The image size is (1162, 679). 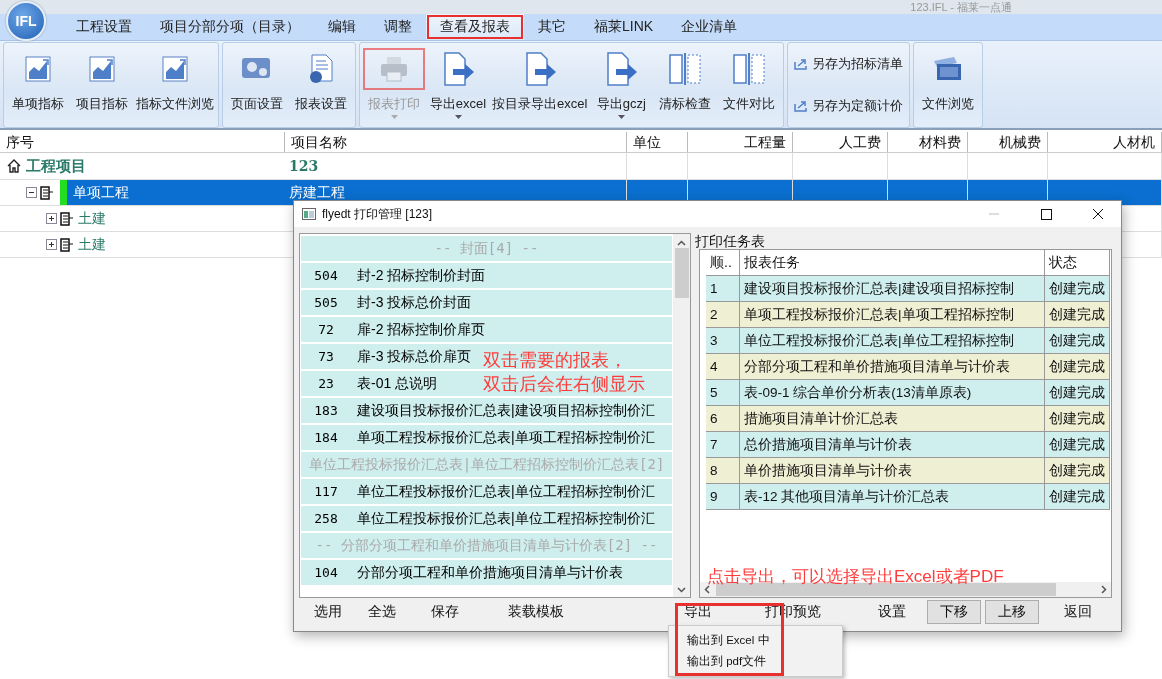 I want to click on ribbon-button: 报表设置, so click(x=321, y=85).